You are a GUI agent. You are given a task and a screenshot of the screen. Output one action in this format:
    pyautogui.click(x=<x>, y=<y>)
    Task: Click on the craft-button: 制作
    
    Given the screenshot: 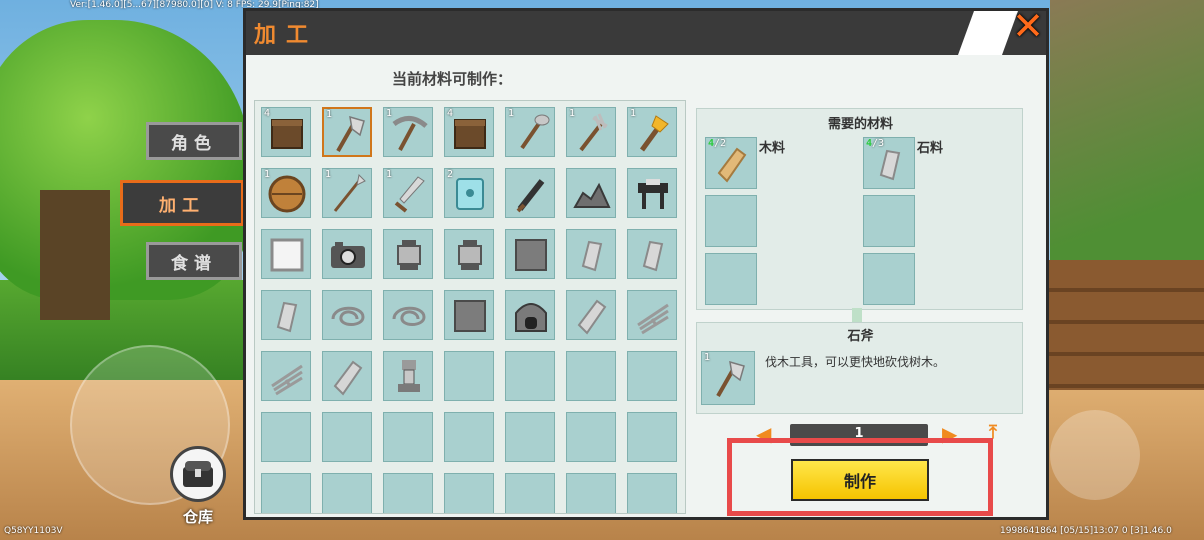 What is the action you would take?
    pyautogui.click(x=860, y=480)
    